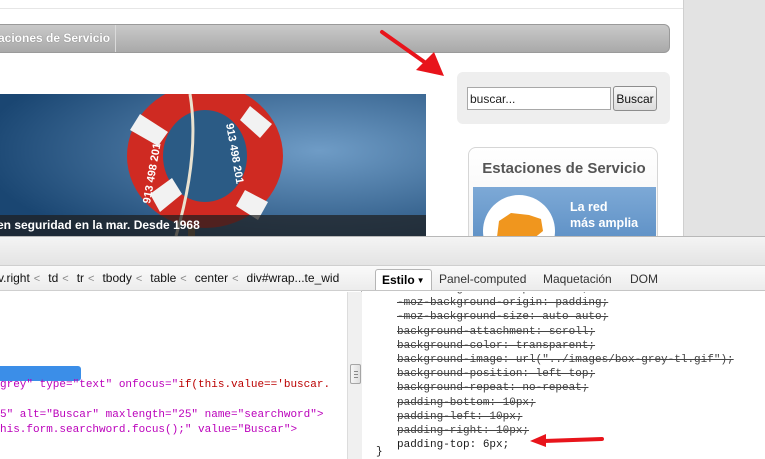 The width and height of the screenshot is (765, 459). I want to click on breadcrumb-item: tbody, so click(116, 278).